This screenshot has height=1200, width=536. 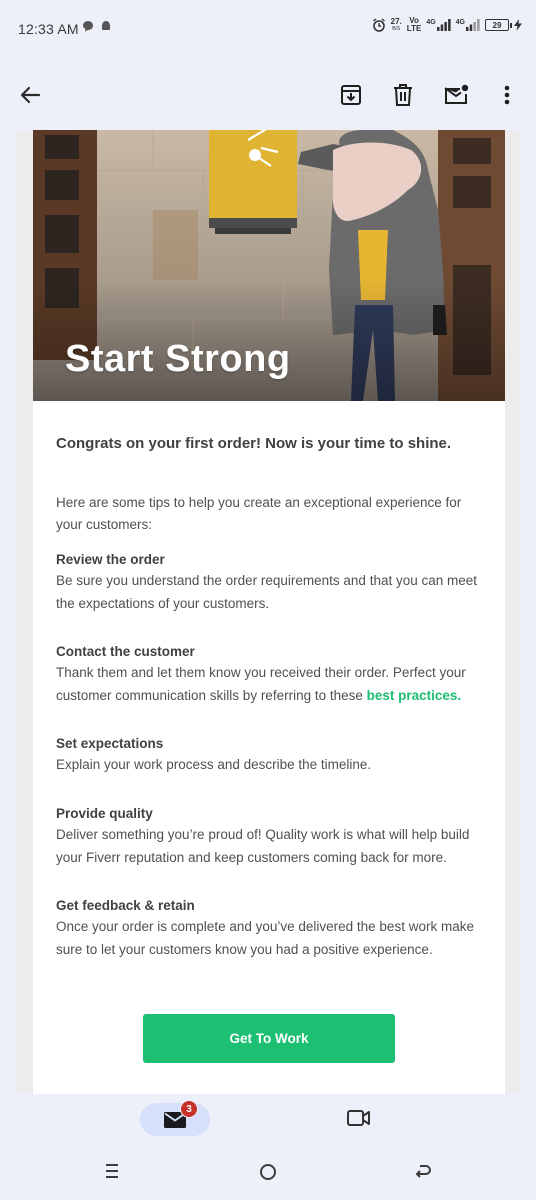 I want to click on volte-bottom: LTE, so click(x=414, y=28).